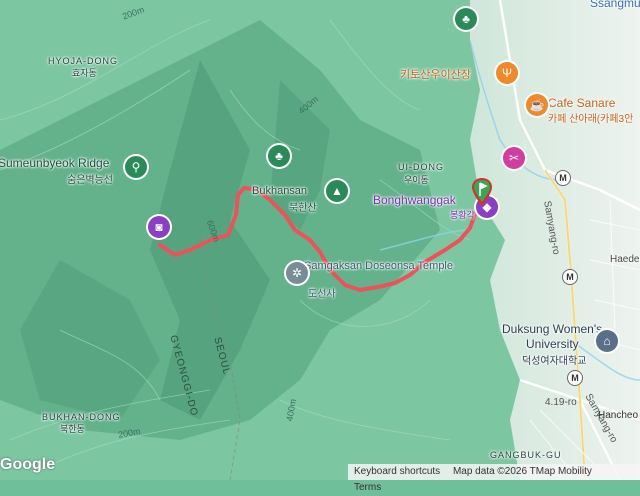  Describe the element at coordinates (582, 103) in the screenshot. I see `place-label-cafe-sanare: Cafe Sanare` at that location.